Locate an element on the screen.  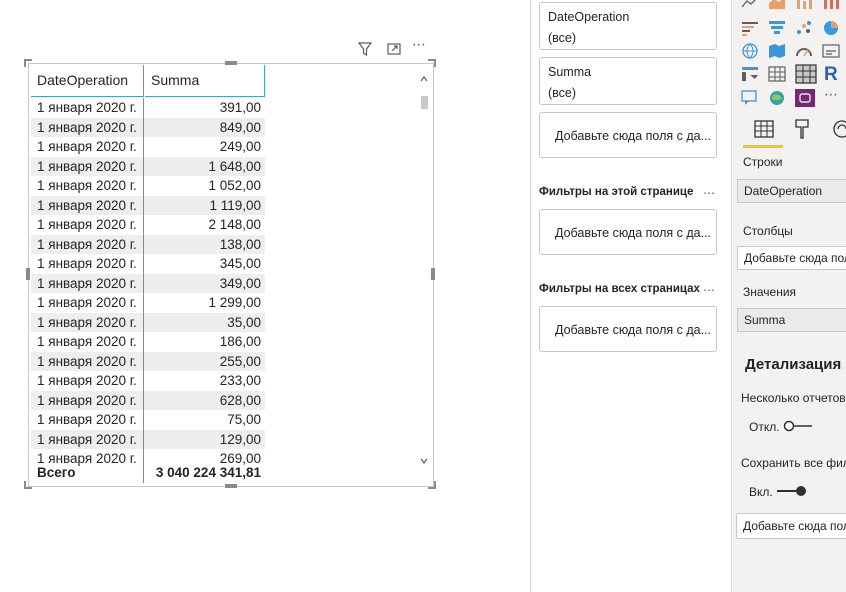
cell-summa: 2 148,00 is located at coordinates (234, 224).